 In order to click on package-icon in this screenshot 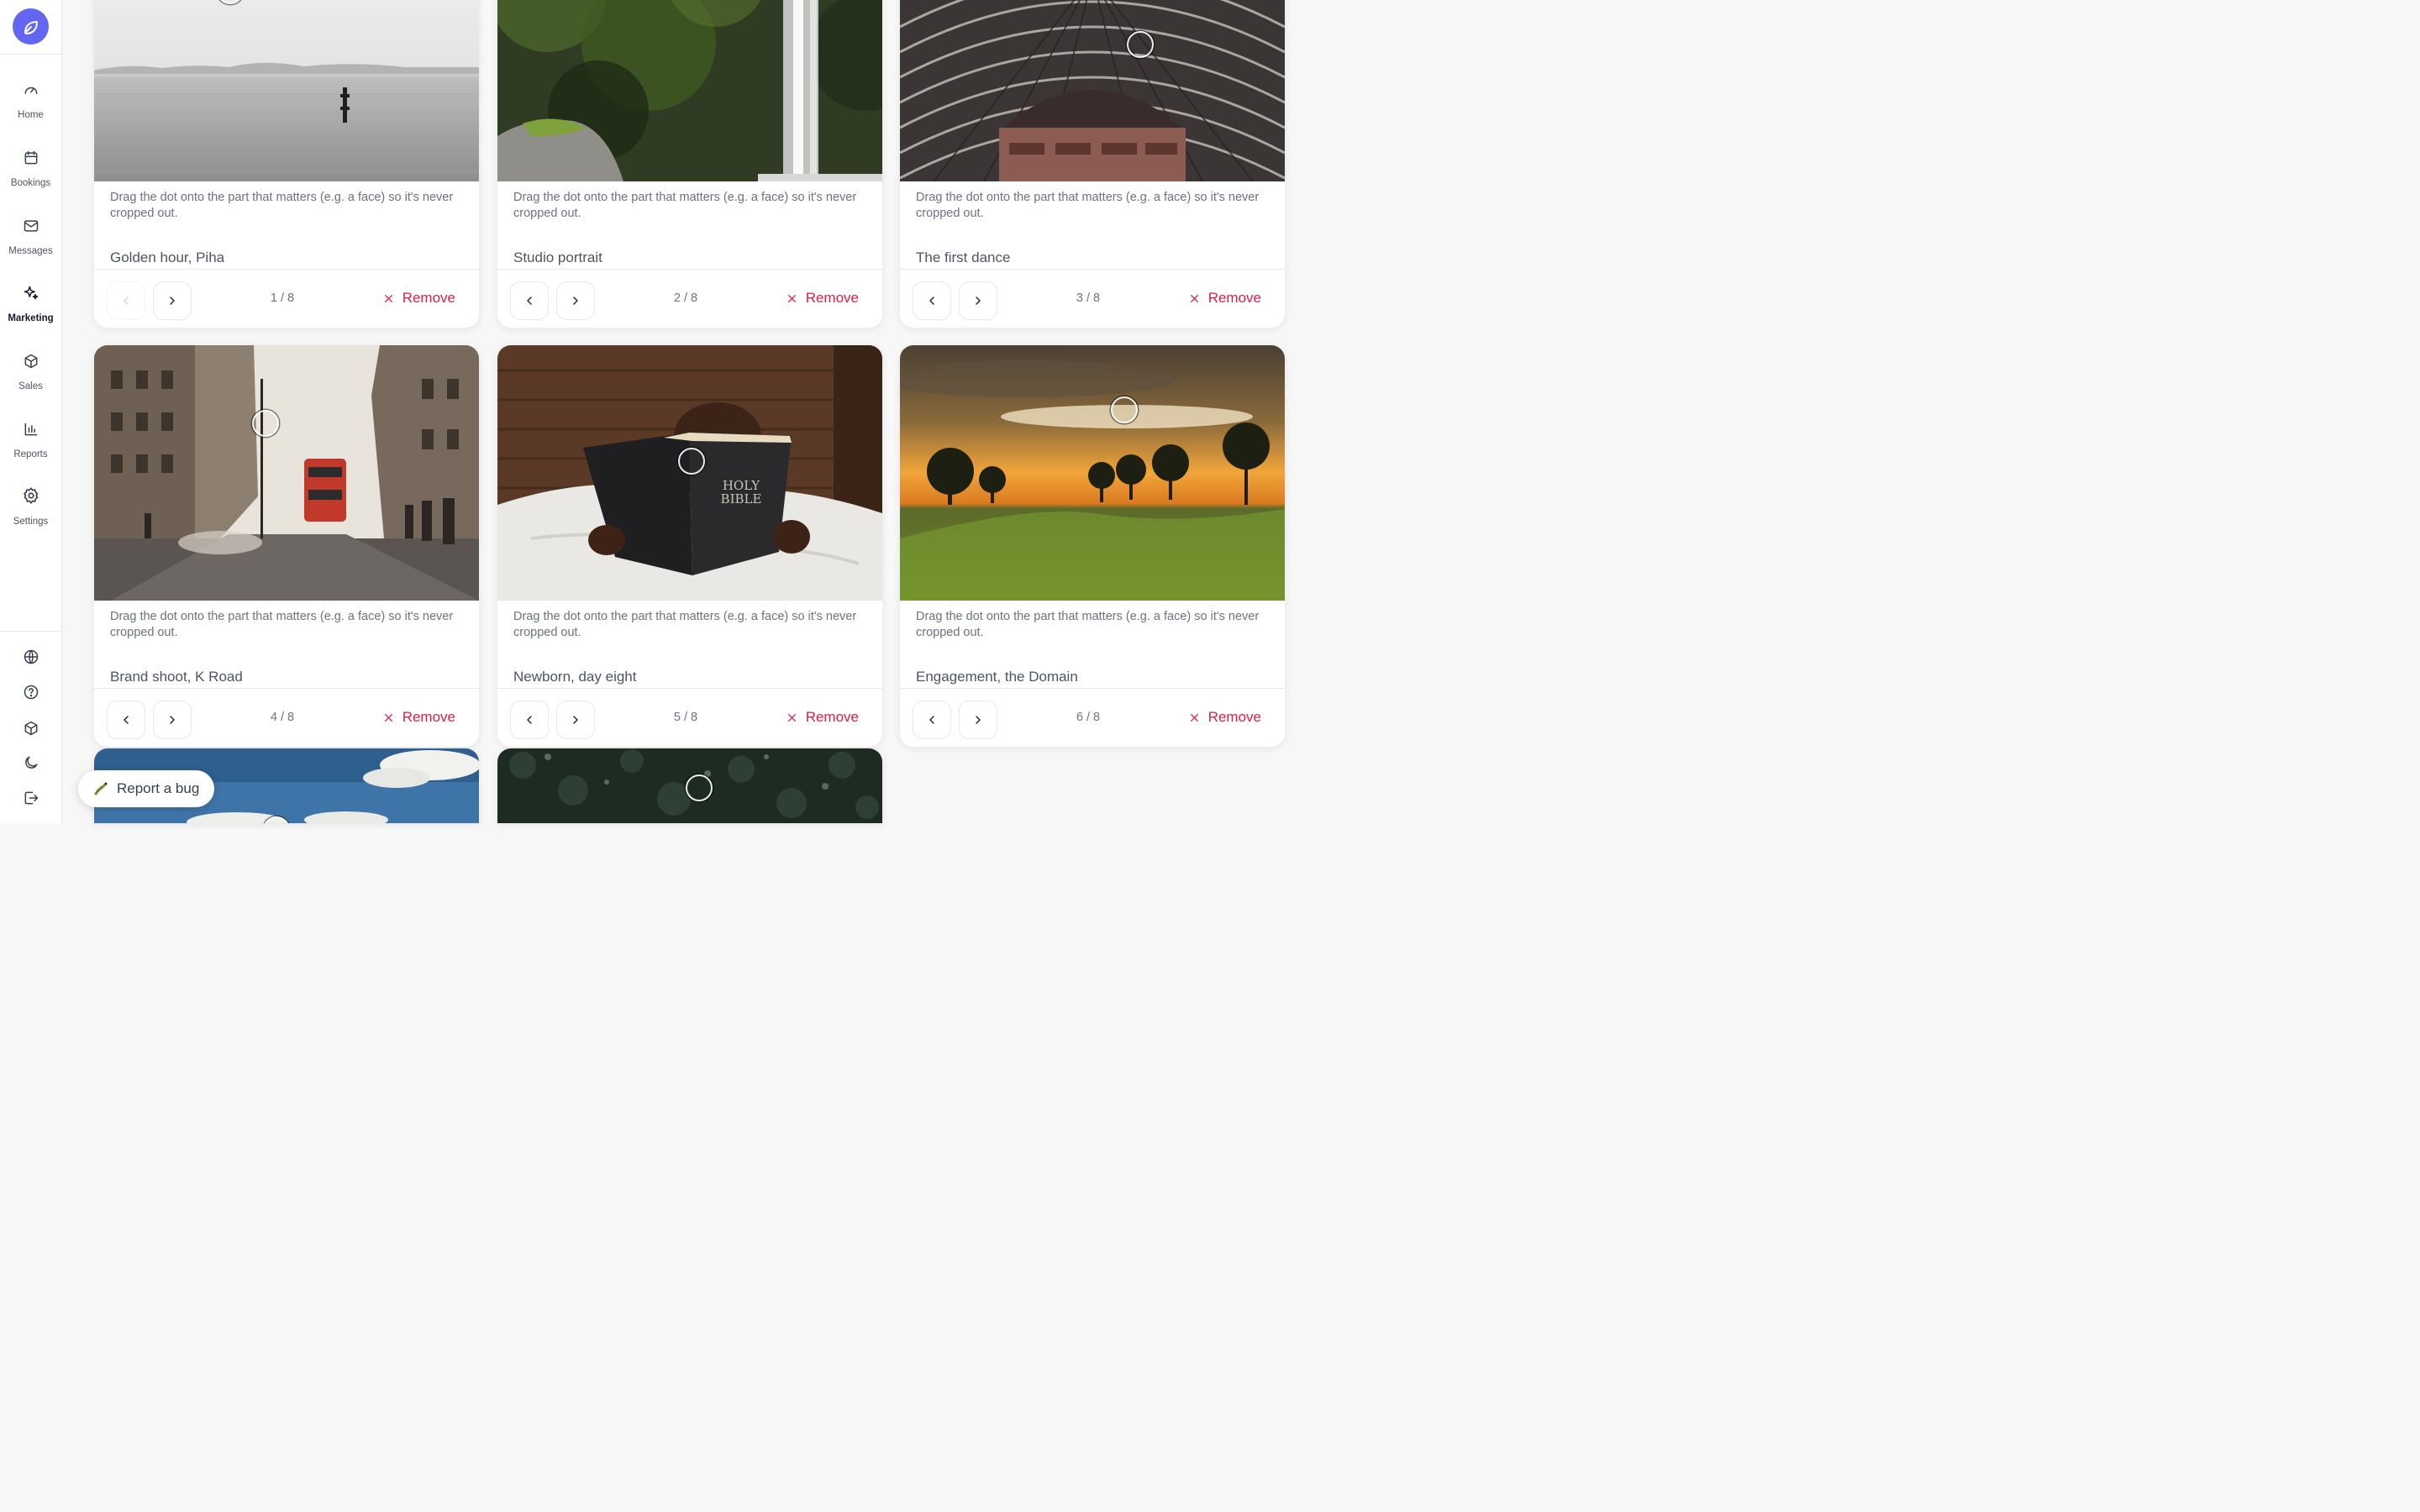, I will do `click(31, 728)`.